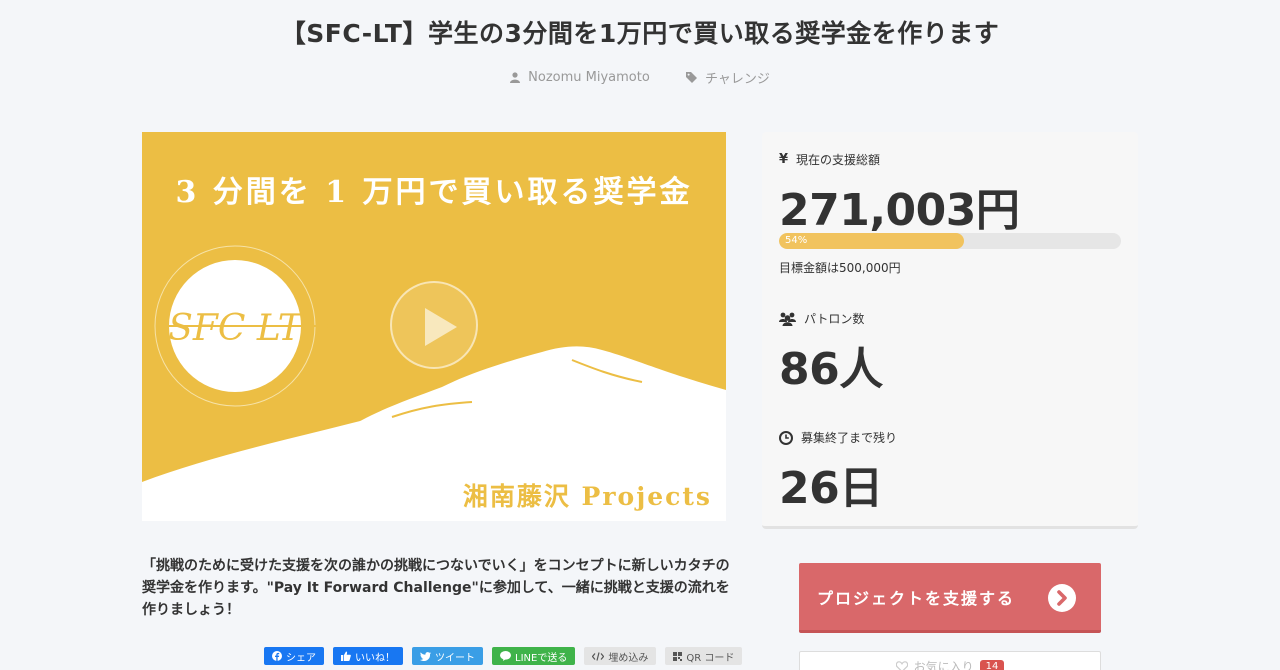 The image size is (1280, 670). Describe the element at coordinates (901, 665) in the screenshot. I see `heart-icon` at that location.